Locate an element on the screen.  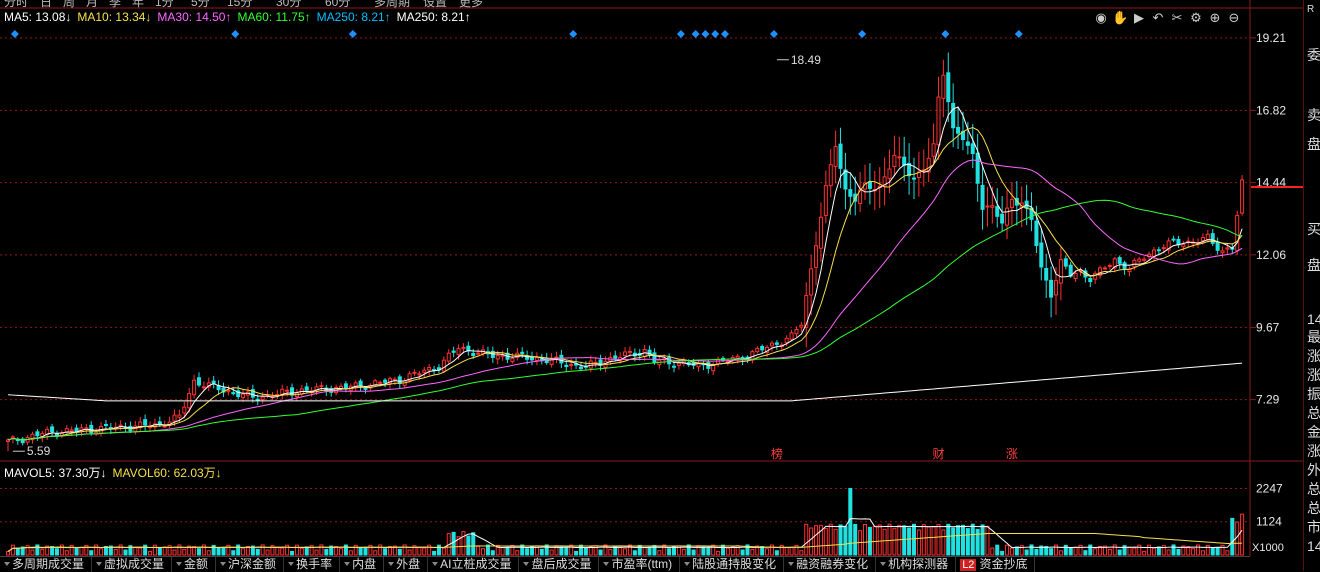
indicator-tab: 盘后成交量 is located at coordinates (559, 564).